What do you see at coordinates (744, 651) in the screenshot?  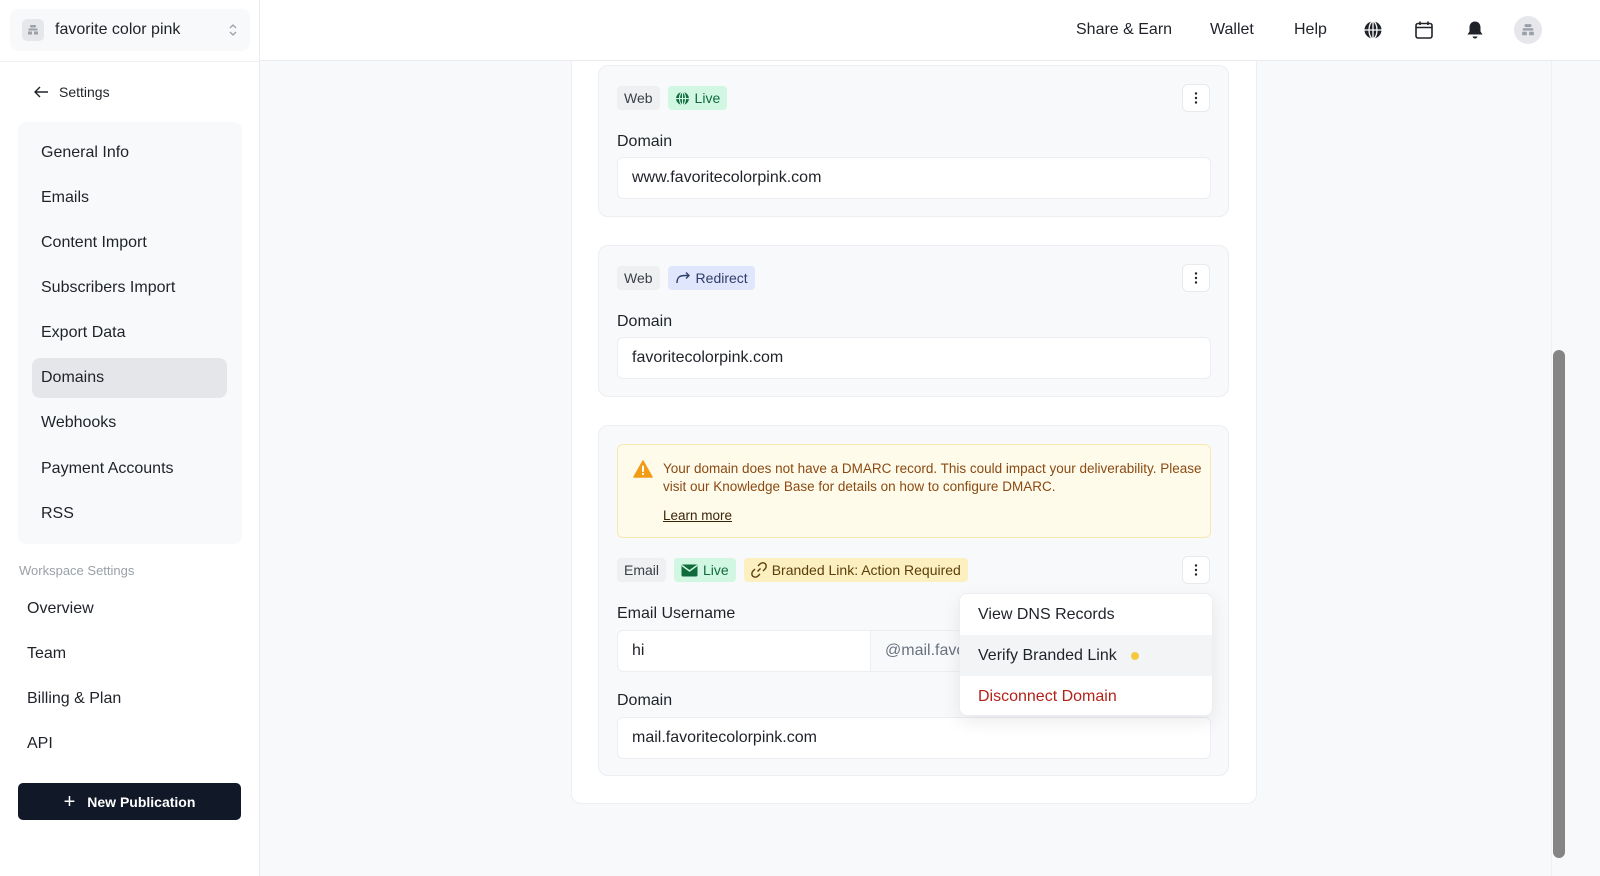 I see `email-username-input: hi` at bounding box center [744, 651].